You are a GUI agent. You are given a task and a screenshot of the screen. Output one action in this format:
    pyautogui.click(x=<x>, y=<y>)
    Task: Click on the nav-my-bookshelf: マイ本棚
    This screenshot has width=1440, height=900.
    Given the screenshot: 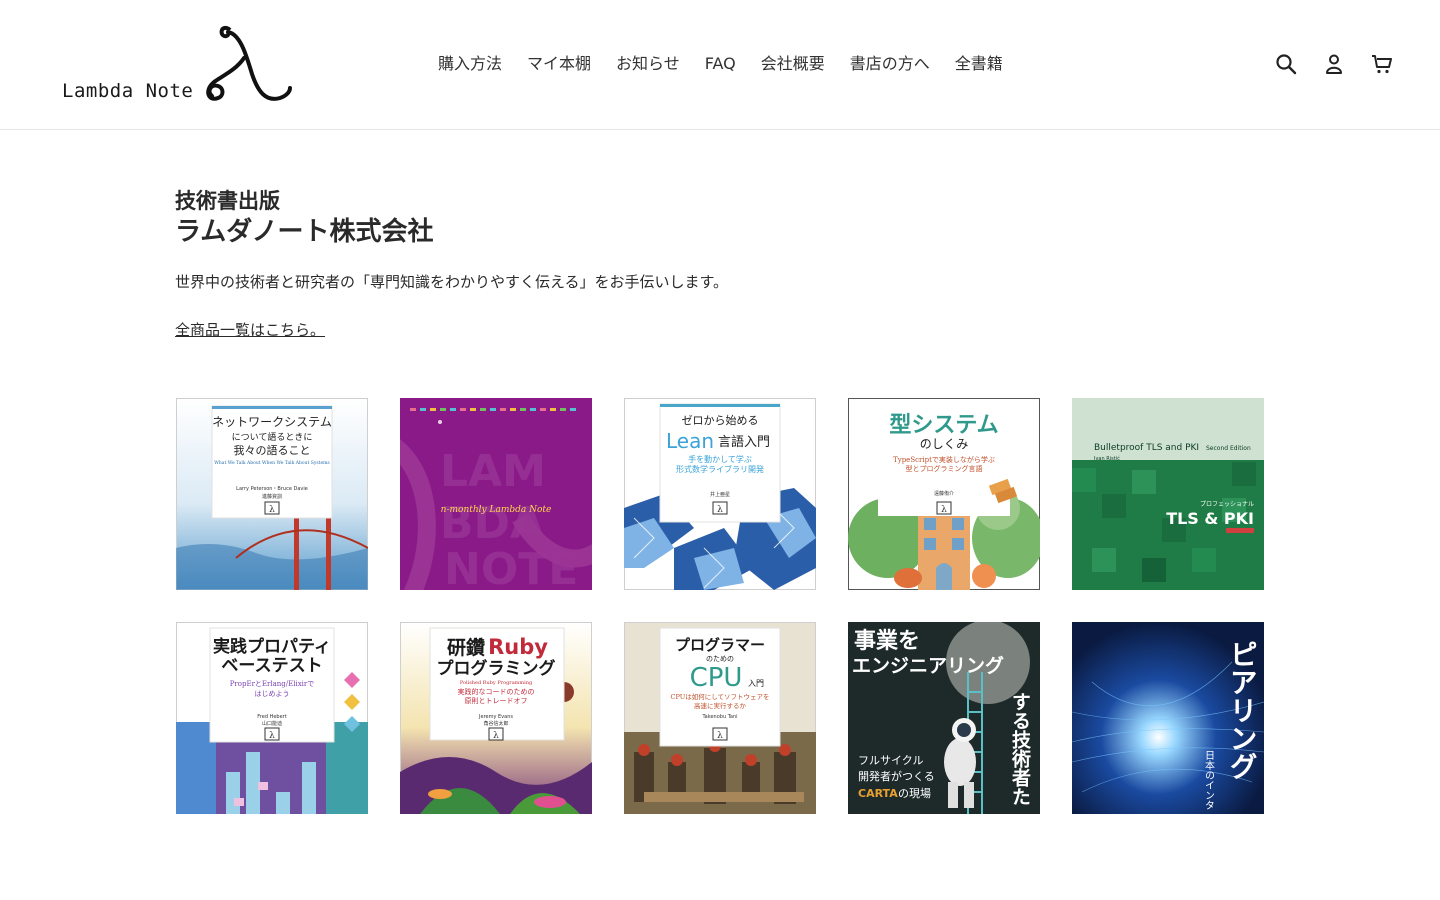 What is the action you would take?
    pyautogui.click(x=559, y=64)
    